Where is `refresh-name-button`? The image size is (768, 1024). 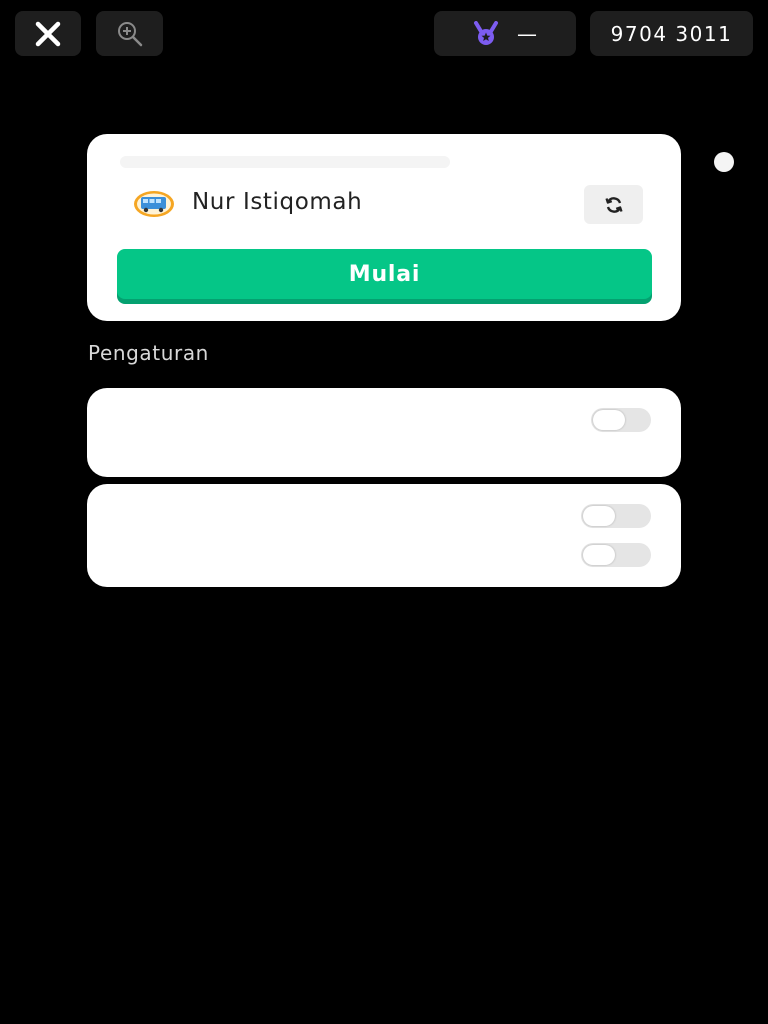 refresh-name-button is located at coordinates (613, 204).